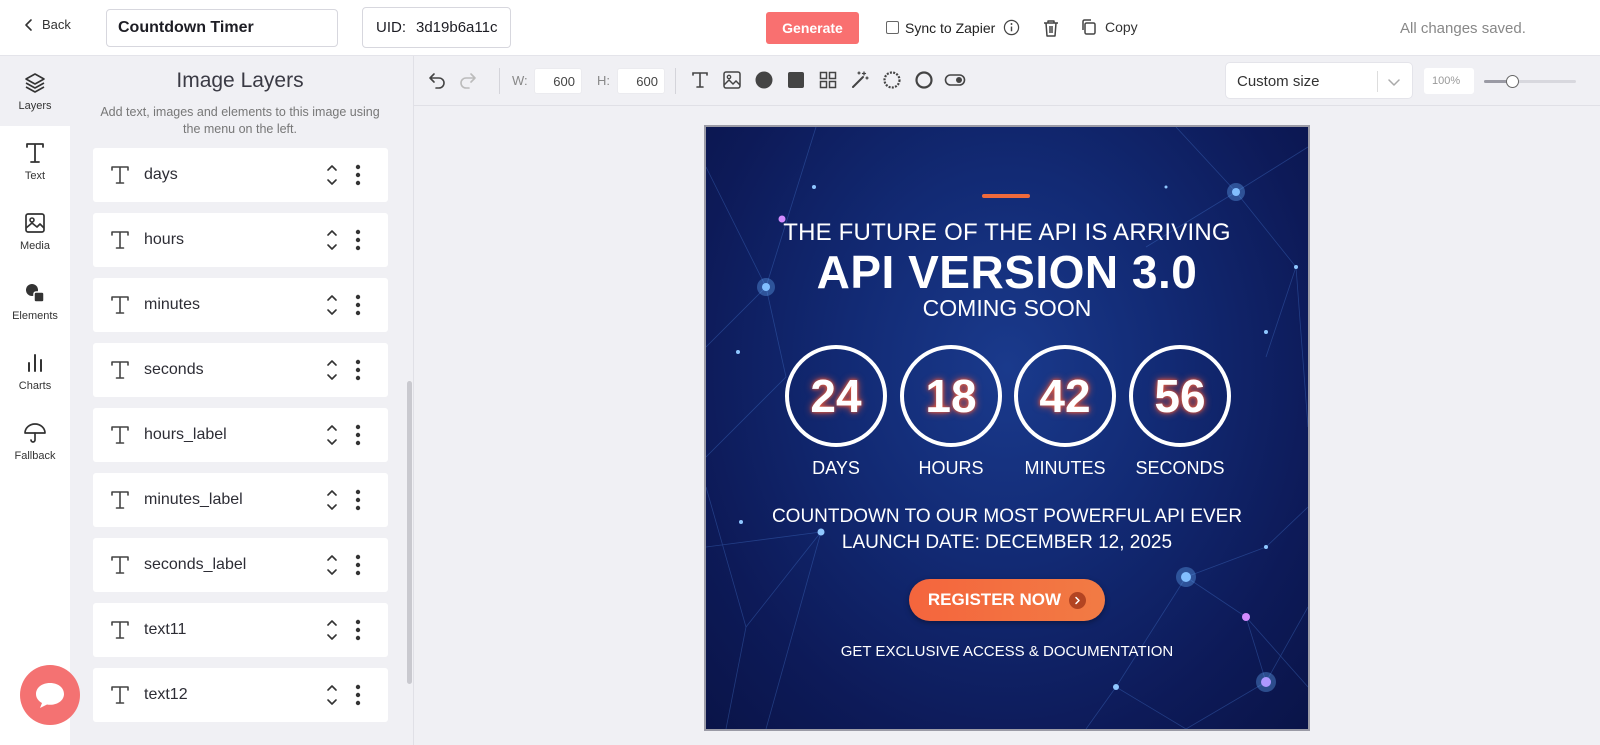 The image size is (1600, 745). Describe the element at coordinates (409, 532) in the screenshot. I see `layers-scrollbar` at that location.